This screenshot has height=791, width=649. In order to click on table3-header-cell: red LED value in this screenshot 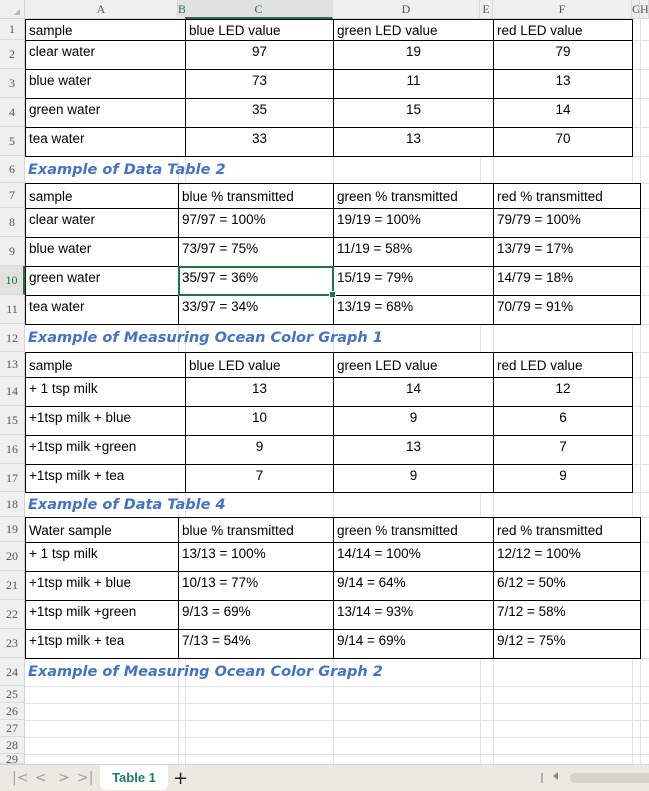, I will do `click(563, 365)`.